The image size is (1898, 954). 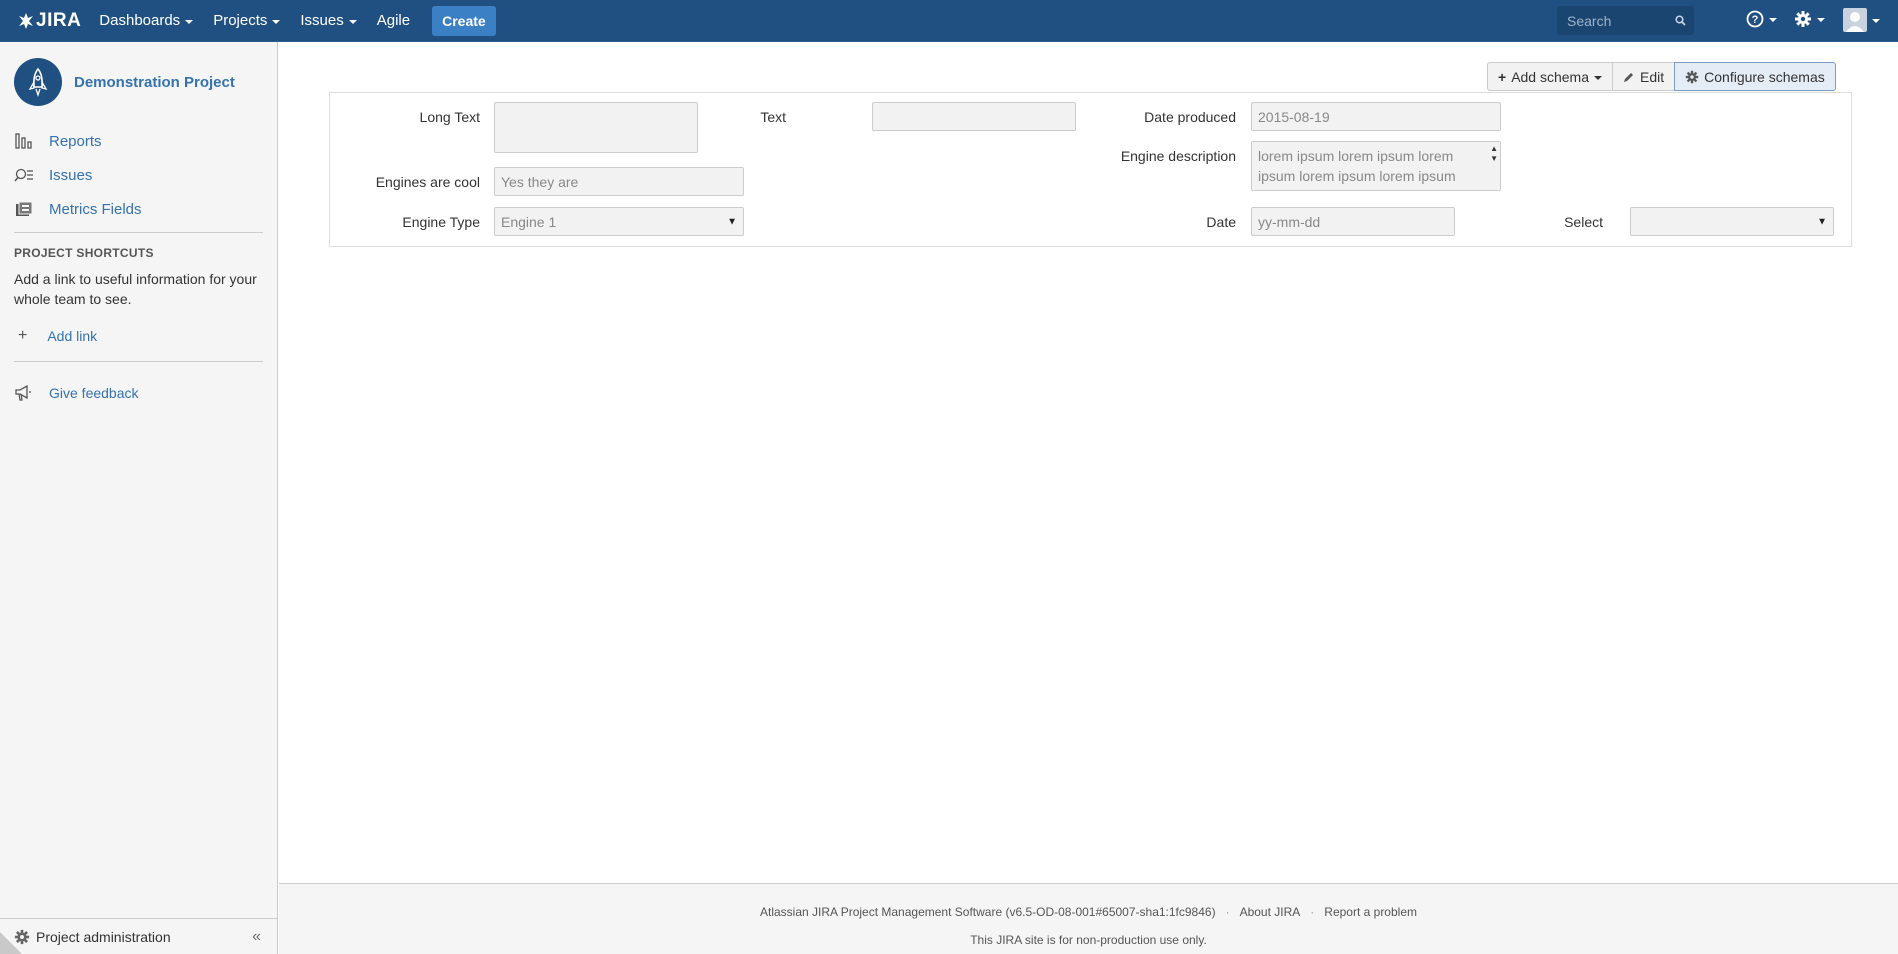 I want to click on edit-label: Edit, so click(x=1652, y=76).